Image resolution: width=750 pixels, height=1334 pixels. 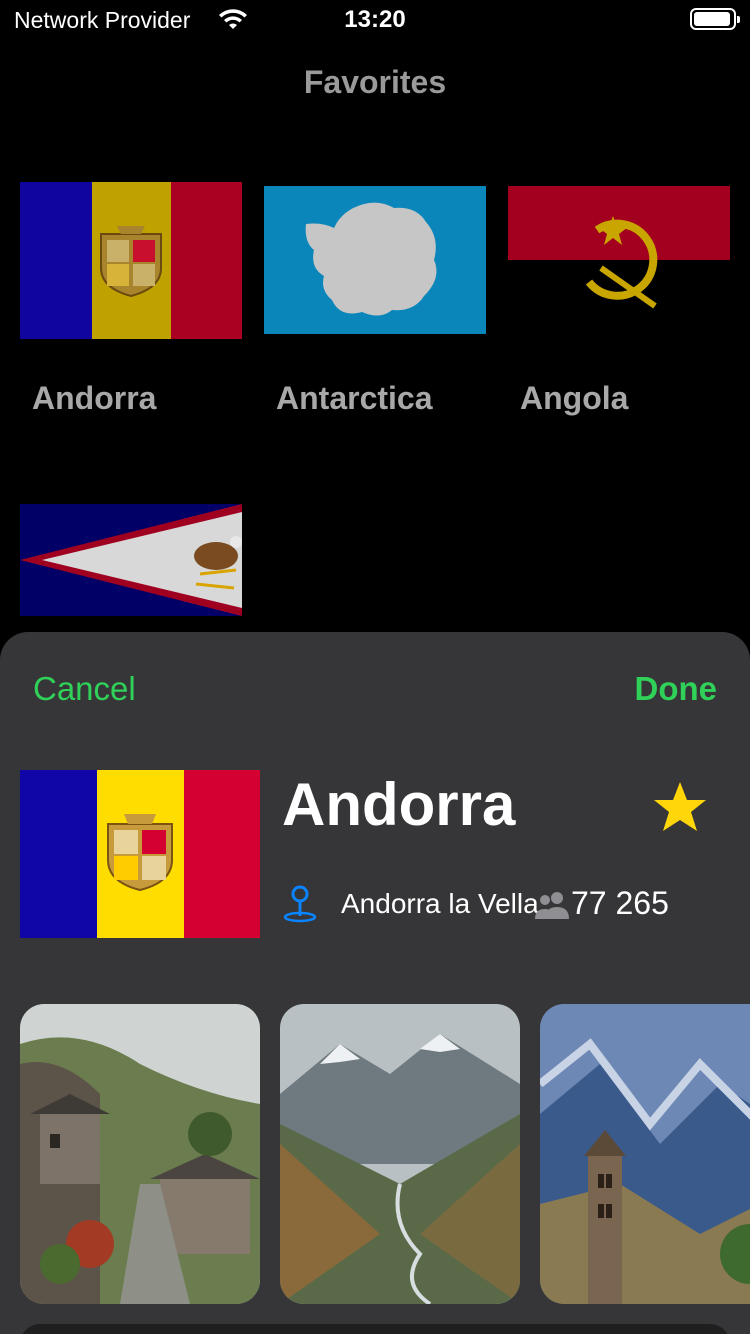 What do you see at coordinates (620, 903) in the screenshot?
I see `population-value: 77 265` at bounding box center [620, 903].